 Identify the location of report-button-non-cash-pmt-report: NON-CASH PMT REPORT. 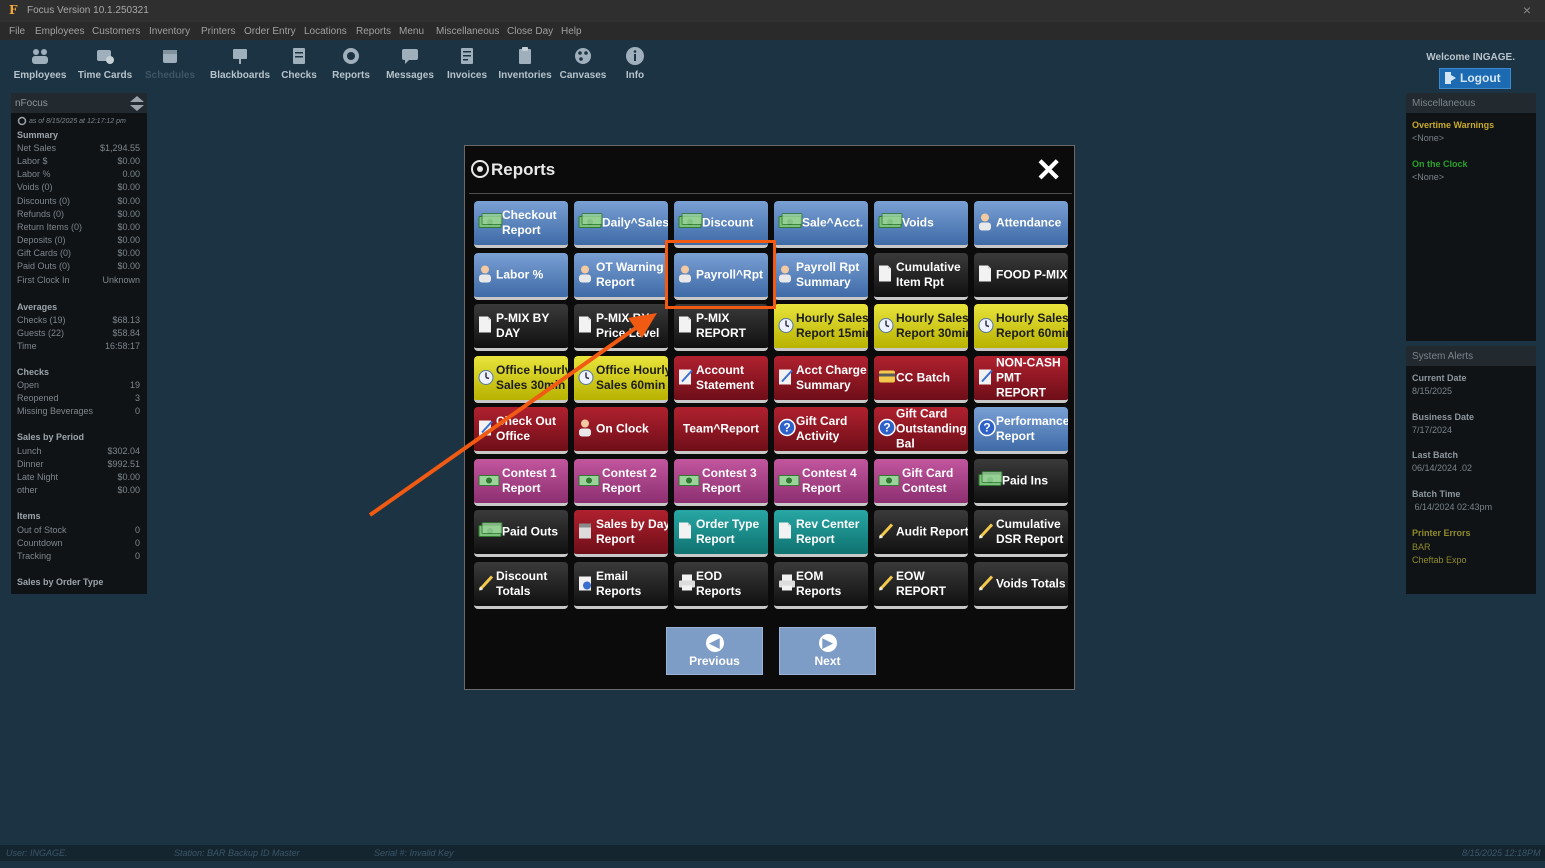
(1021, 379).